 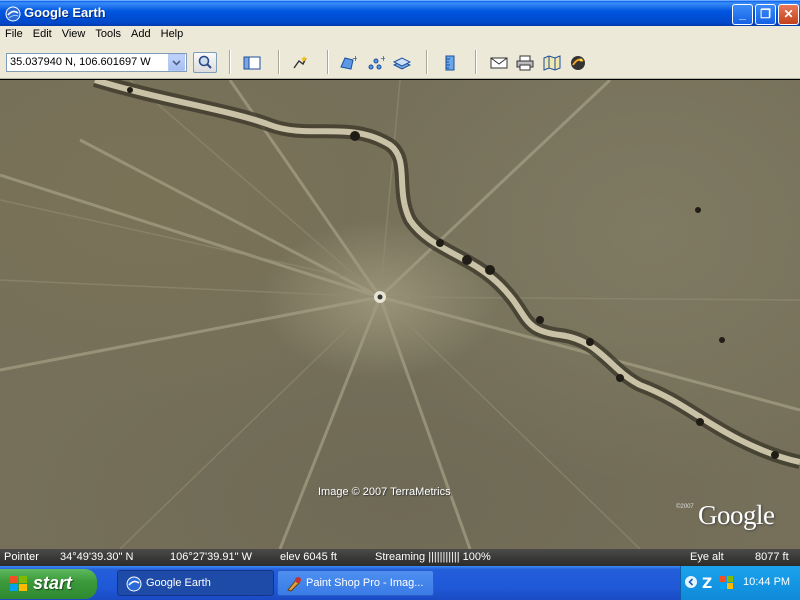 I want to click on search-icon, so click(x=205, y=62).